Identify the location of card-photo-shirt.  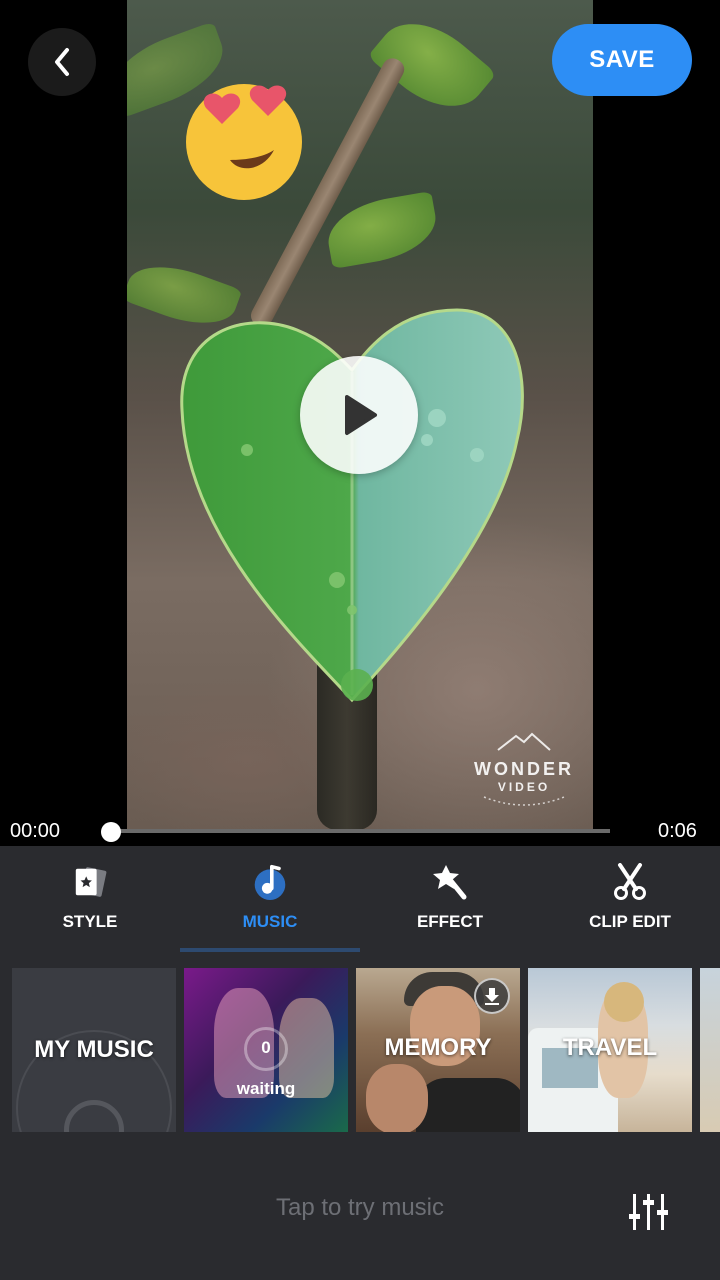
(468, 1105).